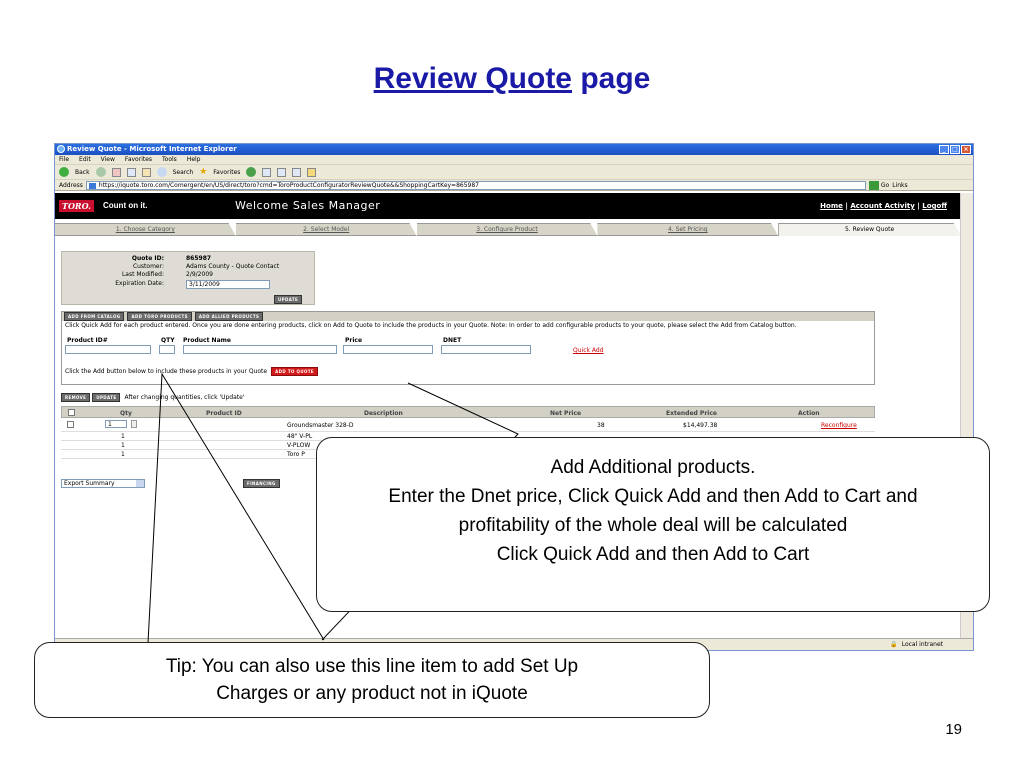 The width and height of the screenshot is (1024, 768). What do you see at coordinates (131, 172) in the screenshot?
I see `refresh-icon` at bounding box center [131, 172].